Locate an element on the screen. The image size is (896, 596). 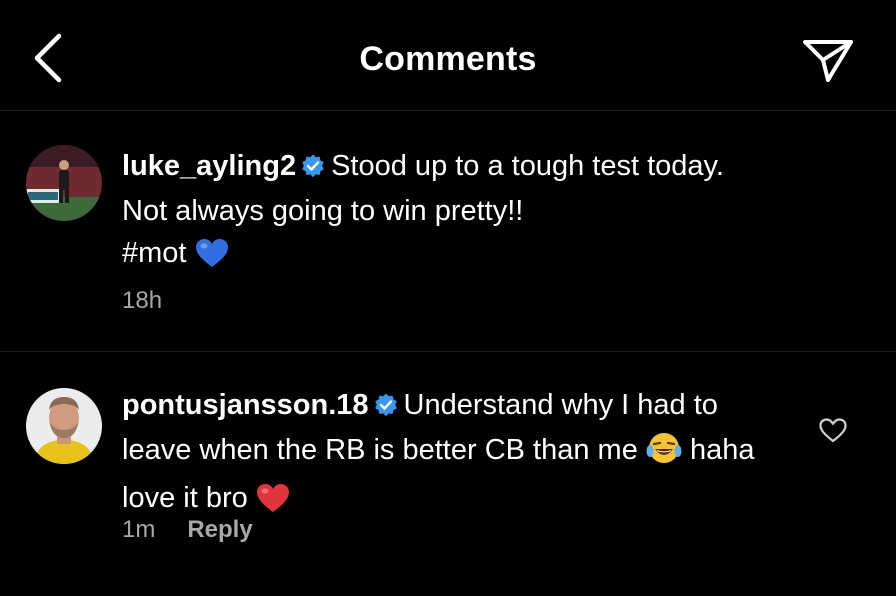
comment-timestamp: 1m is located at coordinates (139, 529).